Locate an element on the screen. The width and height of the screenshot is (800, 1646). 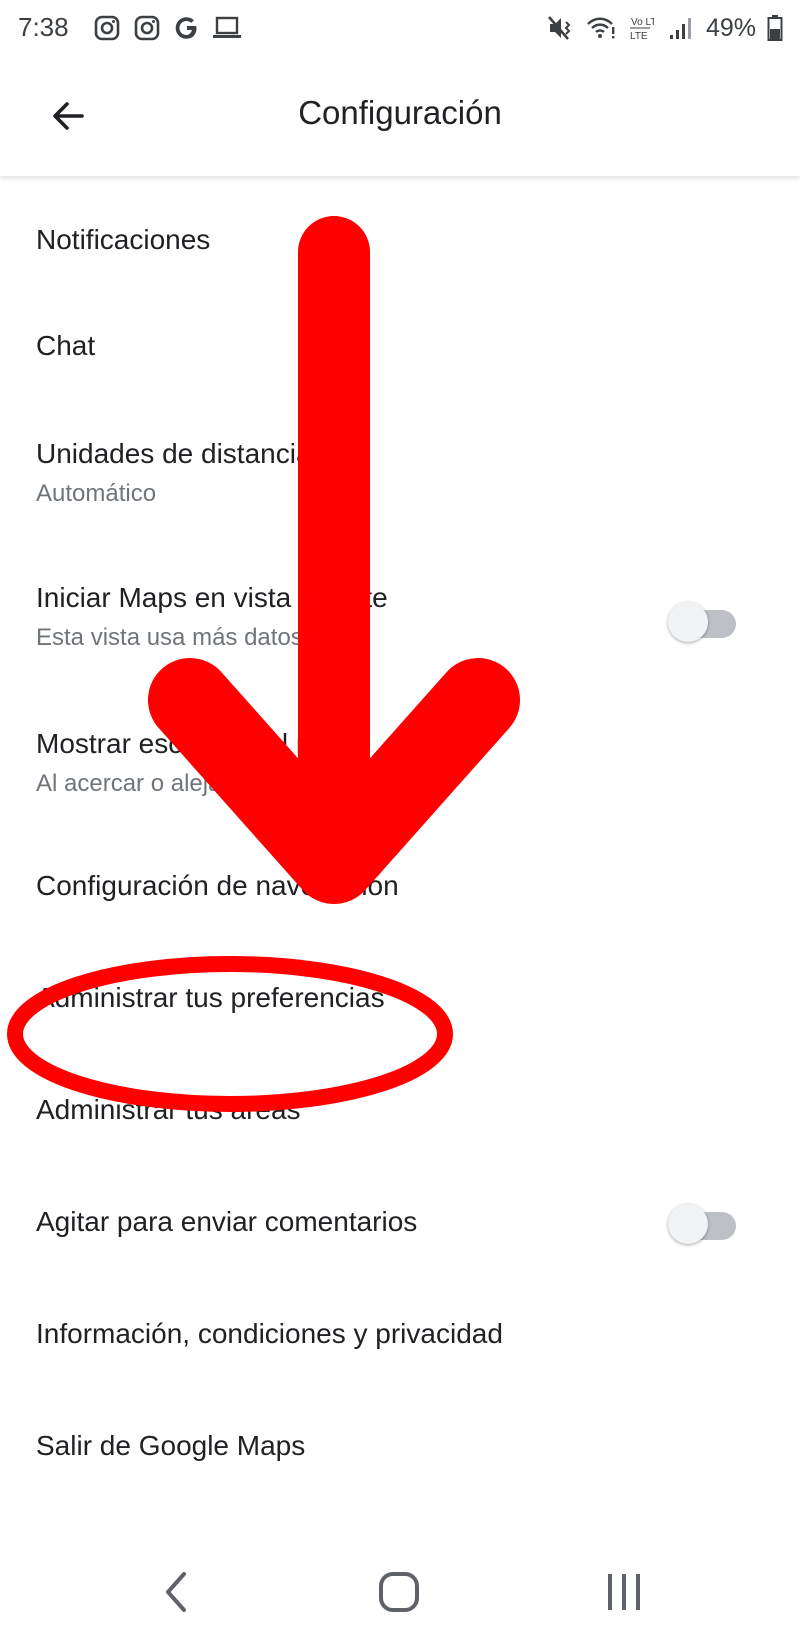
shake-feedback-toggle is located at coordinates (704, 1224).